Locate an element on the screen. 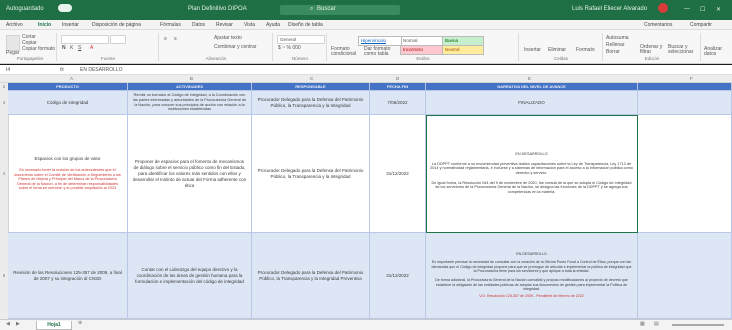  font-size-select is located at coordinates (118, 39).